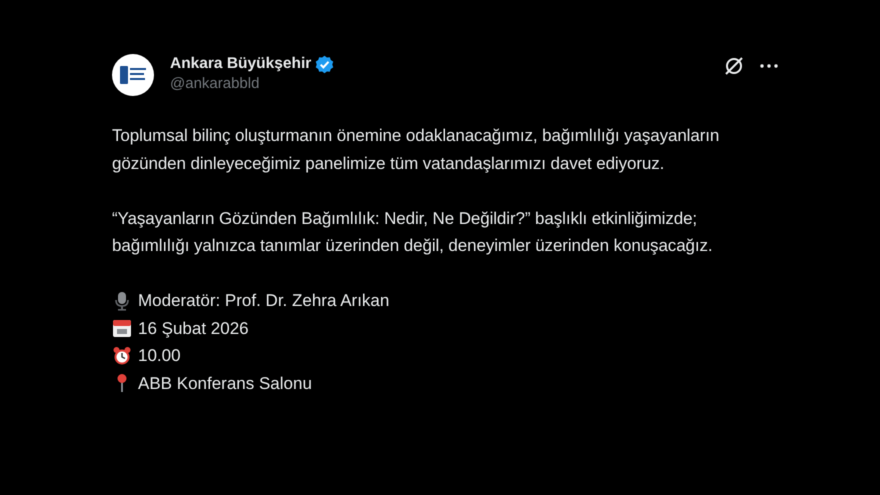 This screenshot has width=880, height=495. Describe the element at coordinates (769, 66) in the screenshot. I see `more-icon` at that location.